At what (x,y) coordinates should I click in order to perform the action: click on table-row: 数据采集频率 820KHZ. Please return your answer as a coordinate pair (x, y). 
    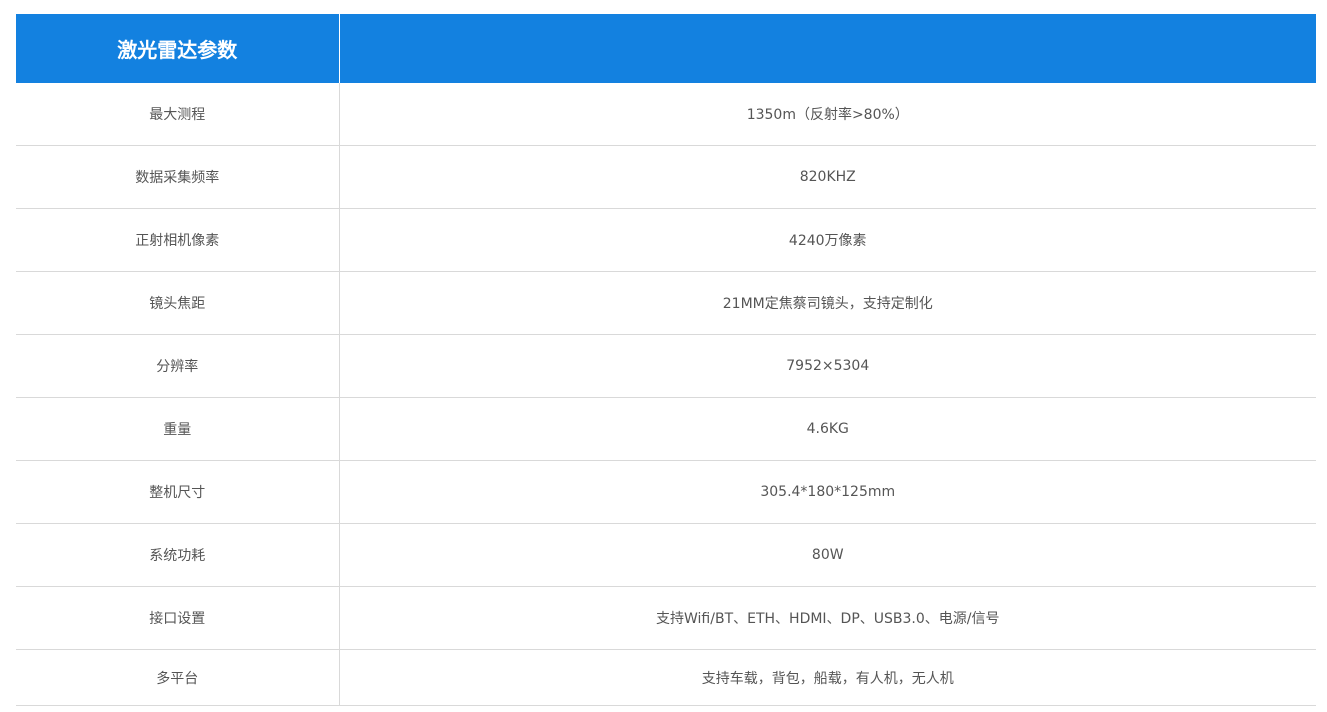
    Looking at the image, I should click on (666, 177).